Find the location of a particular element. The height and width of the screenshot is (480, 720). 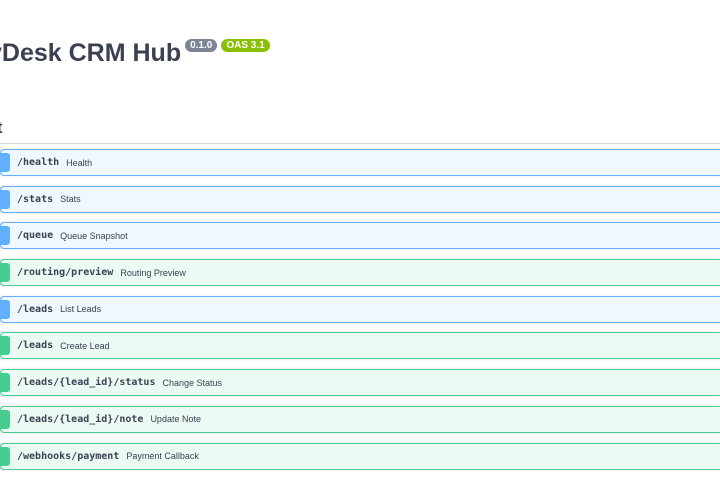

operation-summary: Payment Callback is located at coordinates (162, 456).